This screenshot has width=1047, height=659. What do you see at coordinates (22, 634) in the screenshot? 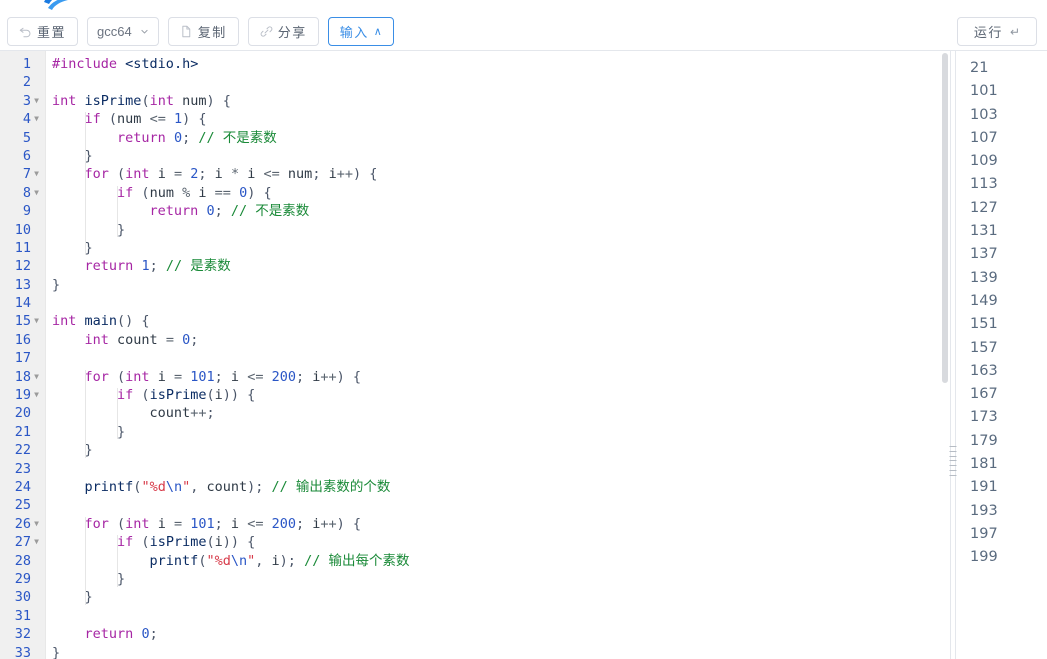
I see `gutter-line: 32▼` at bounding box center [22, 634].